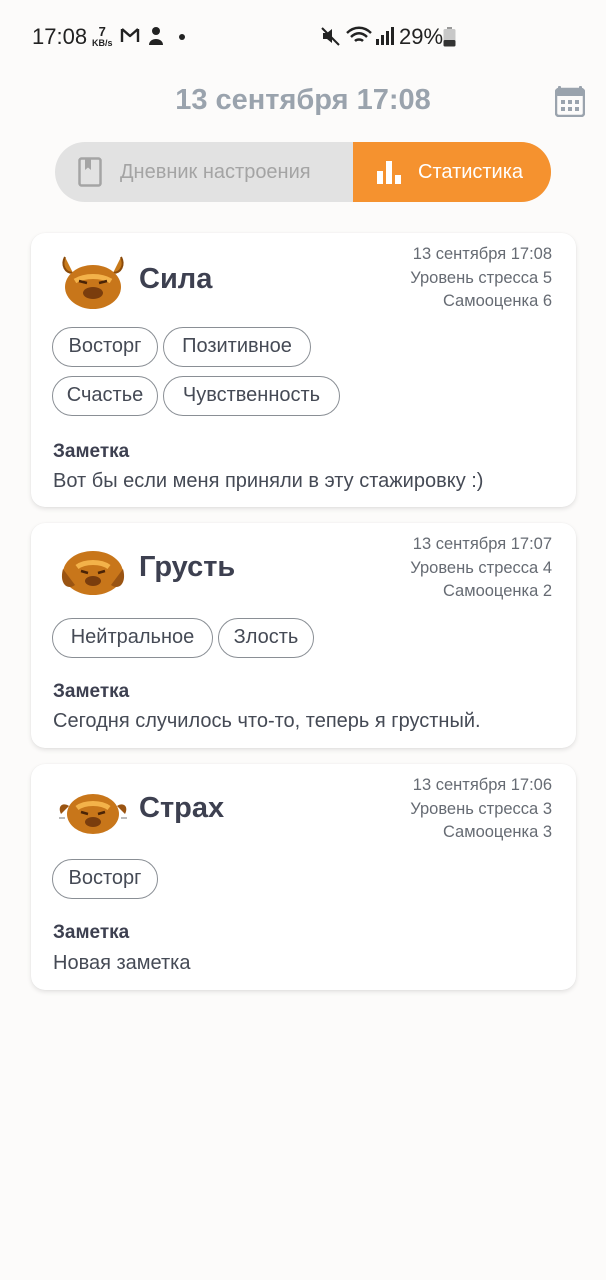 The width and height of the screenshot is (606, 1280). Describe the element at coordinates (182, 808) in the screenshot. I see `mood-name: Страх` at that location.